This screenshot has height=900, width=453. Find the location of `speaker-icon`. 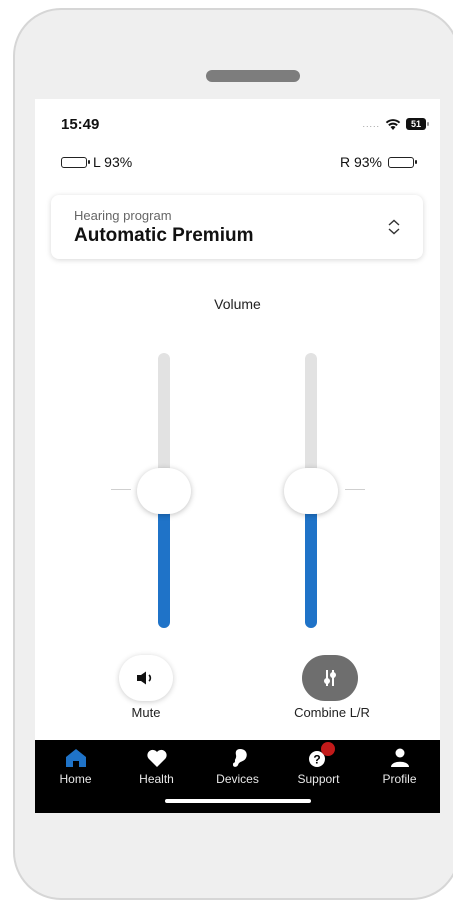

speaker-icon is located at coordinates (144, 678).